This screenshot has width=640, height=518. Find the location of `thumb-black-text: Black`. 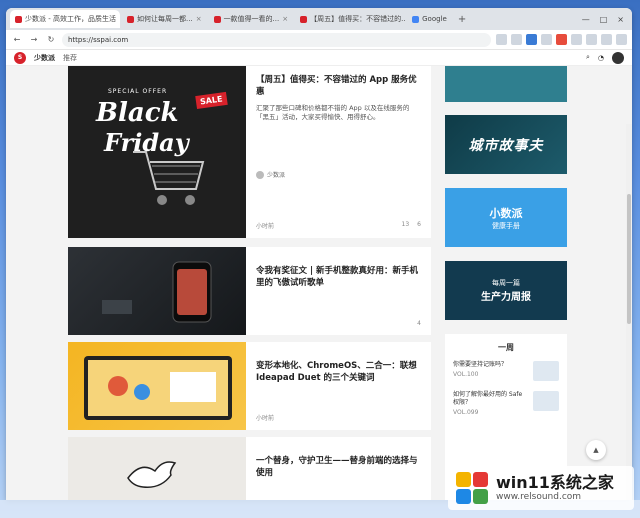

thumb-black-text: Black is located at coordinates (137, 113).